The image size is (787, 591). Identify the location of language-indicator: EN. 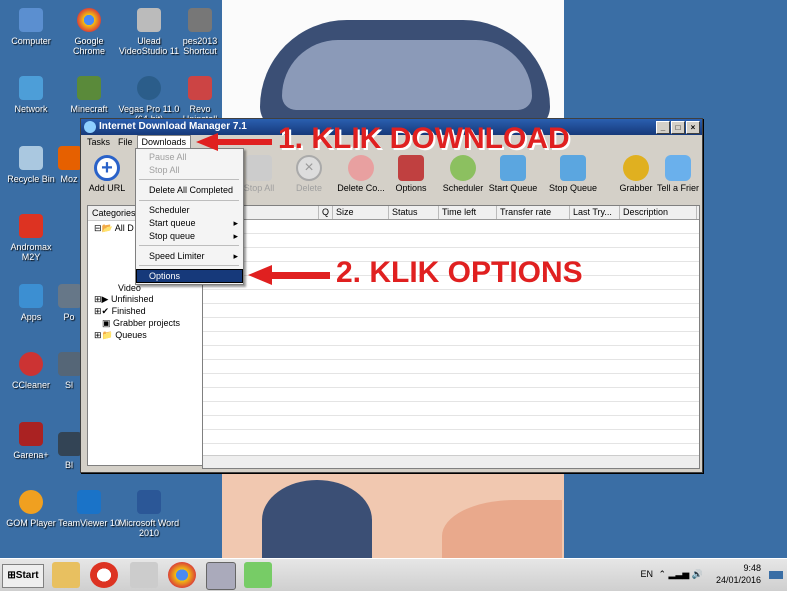
(646, 574).